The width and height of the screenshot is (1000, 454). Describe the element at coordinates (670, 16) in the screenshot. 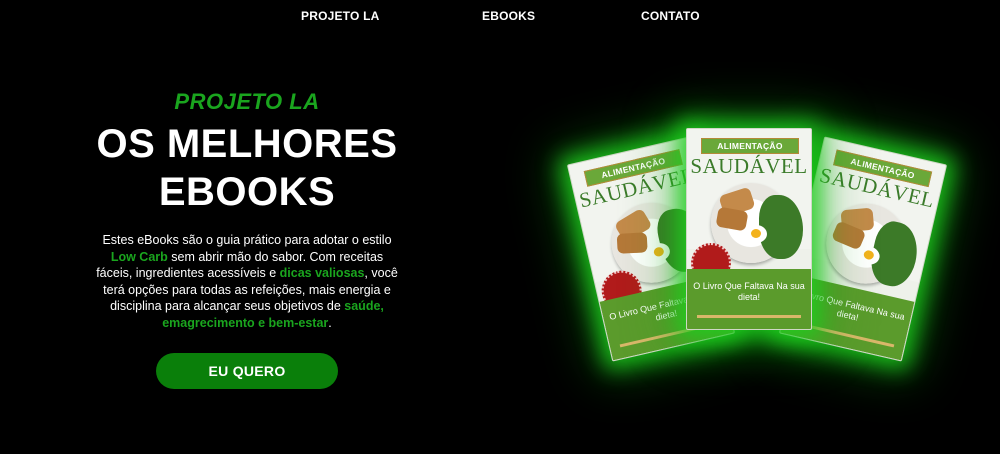

I see `nav-link-contato: CONTATO` at that location.